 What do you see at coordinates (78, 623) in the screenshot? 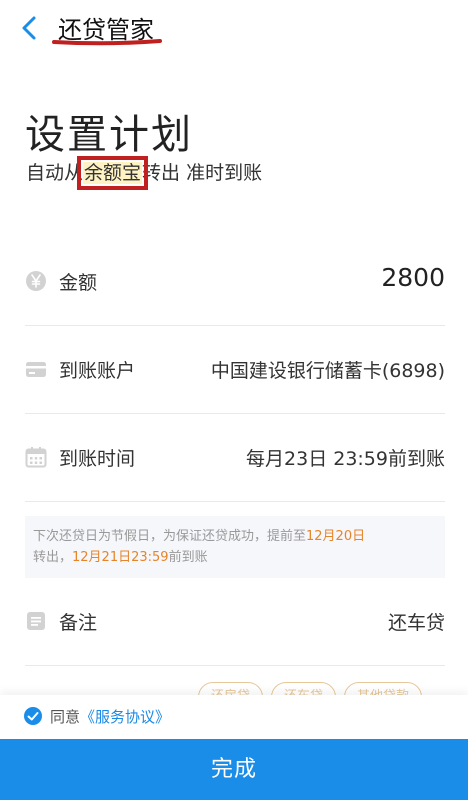
I see `remark-label: 备注` at bounding box center [78, 623].